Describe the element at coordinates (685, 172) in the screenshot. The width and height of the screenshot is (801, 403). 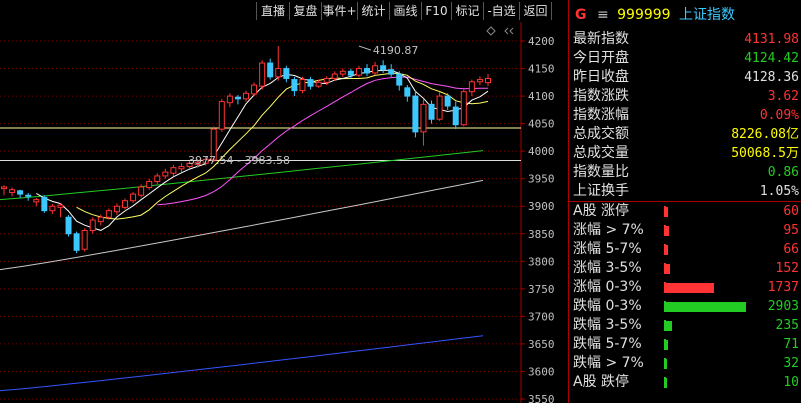
I see `quote-row: 指数量比 0.86` at that location.